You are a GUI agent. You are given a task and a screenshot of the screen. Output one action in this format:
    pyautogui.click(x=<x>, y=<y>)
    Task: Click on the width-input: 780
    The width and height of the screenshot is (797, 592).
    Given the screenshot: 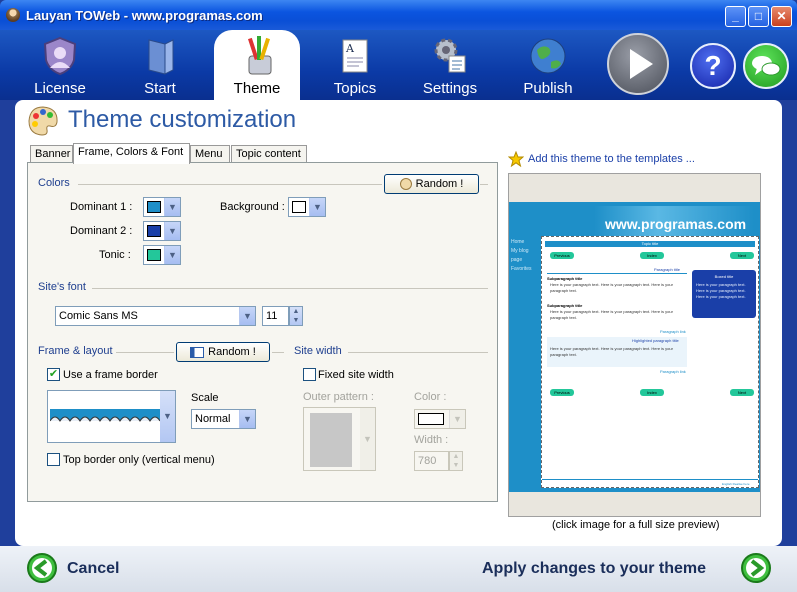 What is the action you would take?
    pyautogui.click(x=431, y=461)
    